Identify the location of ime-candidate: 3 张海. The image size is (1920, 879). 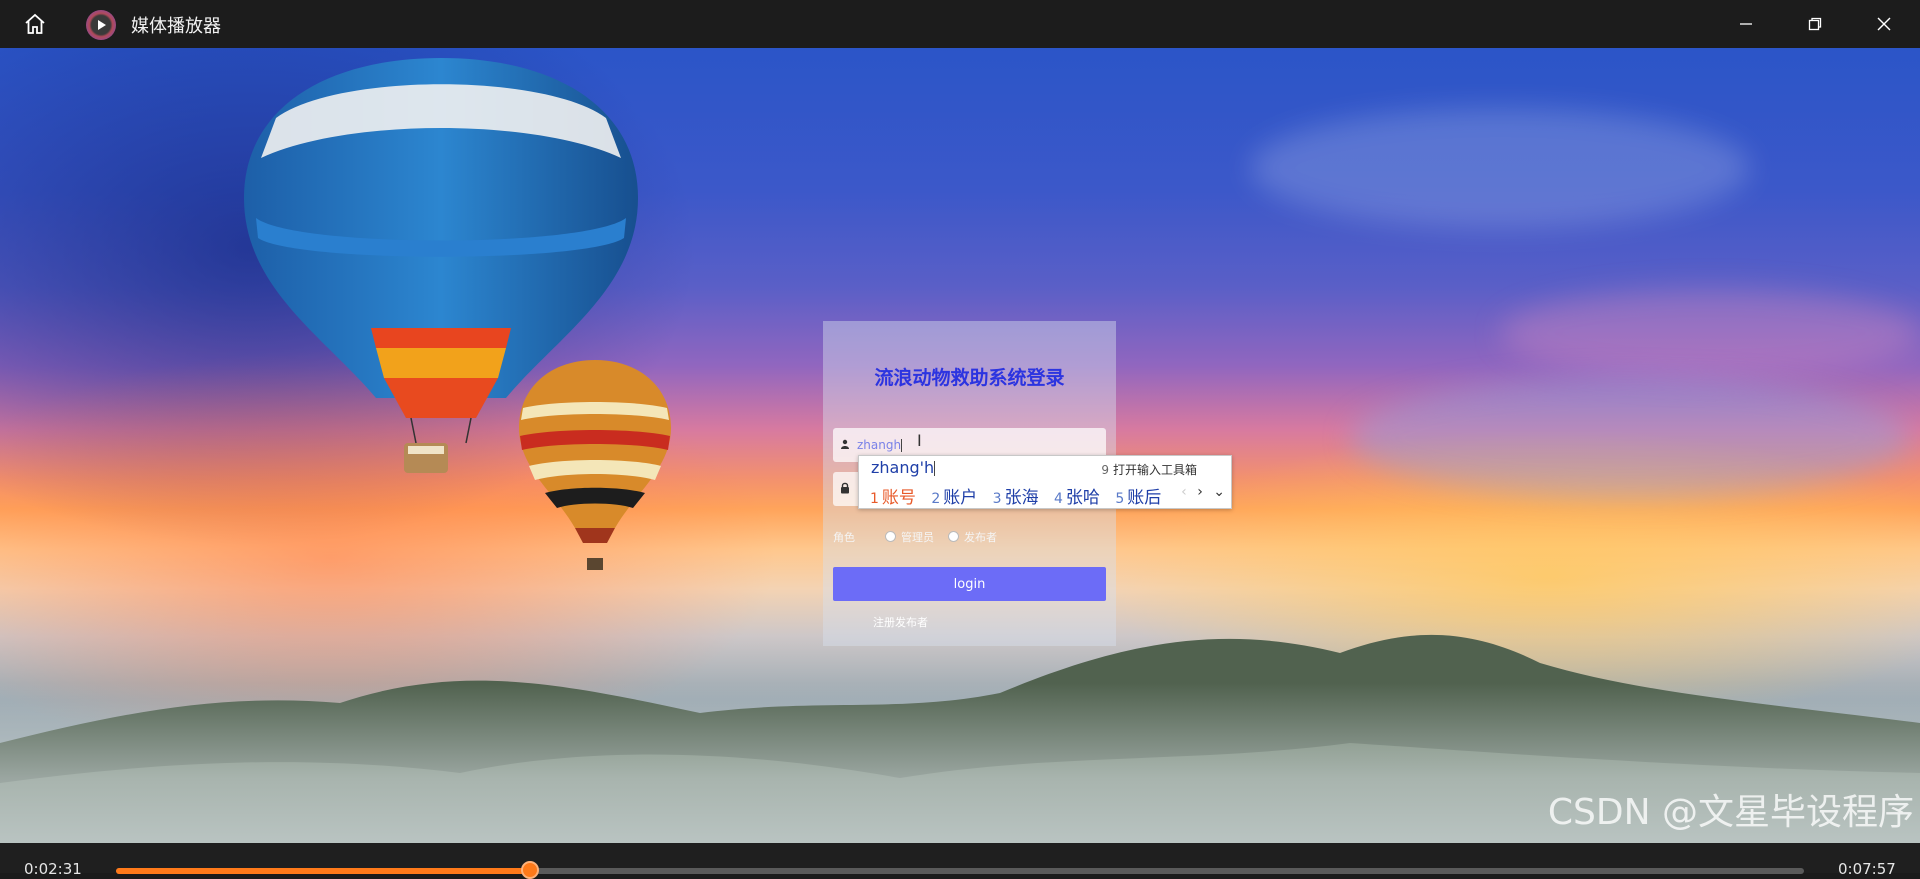
(1016, 498).